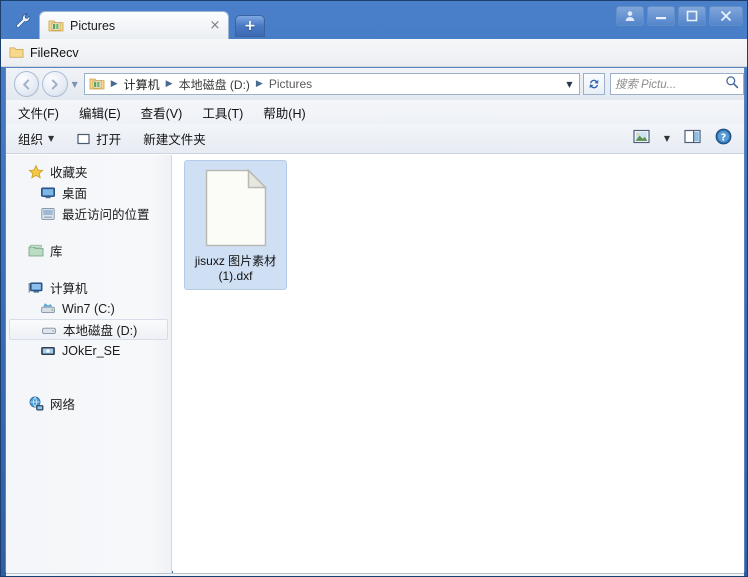 Image resolution: width=748 pixels, height=577 pixels. Describe the element at coordinates (726, 16) in the screenshot. I see `close-button` at that location.